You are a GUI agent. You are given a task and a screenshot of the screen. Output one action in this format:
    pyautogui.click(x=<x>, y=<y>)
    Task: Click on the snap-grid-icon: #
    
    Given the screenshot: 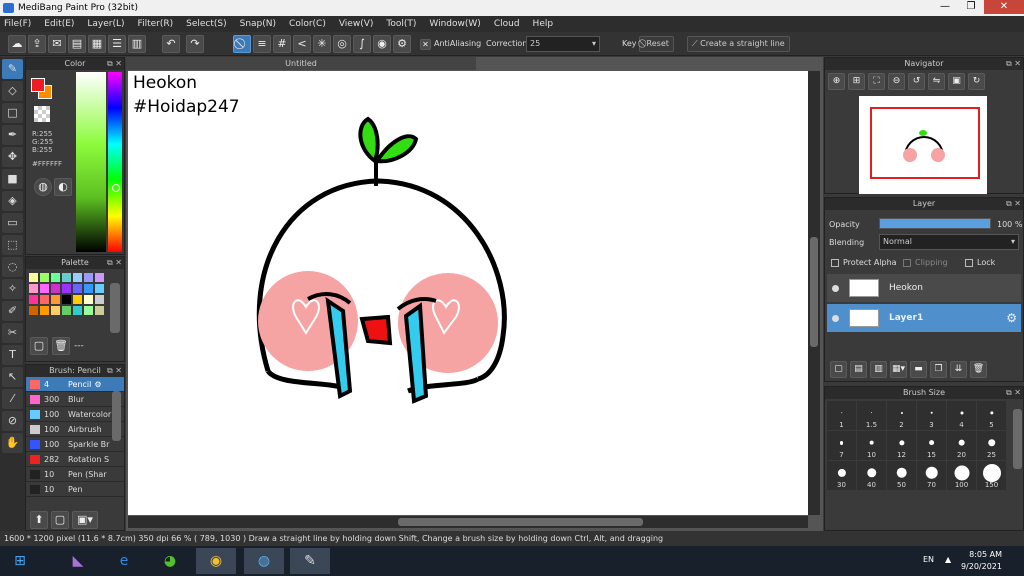 What is the action you would take?
    pyautogui.click(x=282, y=44)
    